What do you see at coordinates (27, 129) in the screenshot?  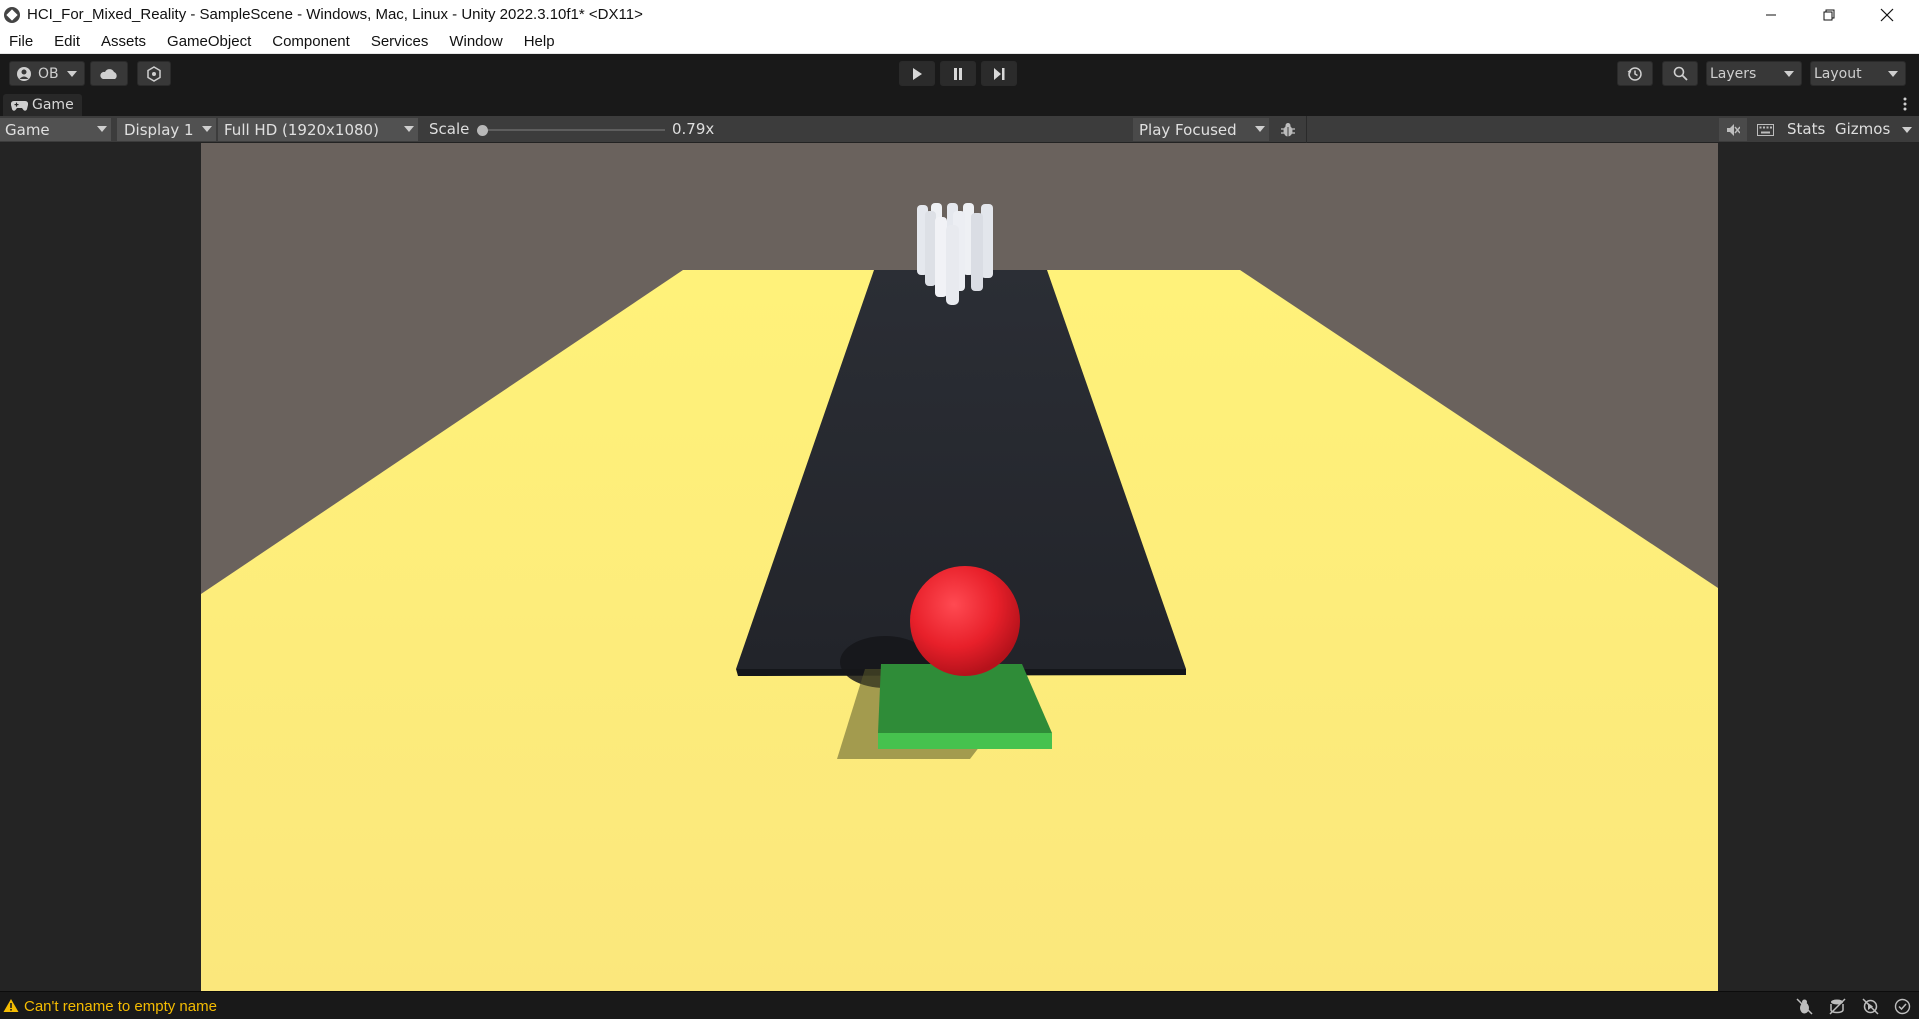 I see `view-mode-label: Game` at bounding box center [27, 129].